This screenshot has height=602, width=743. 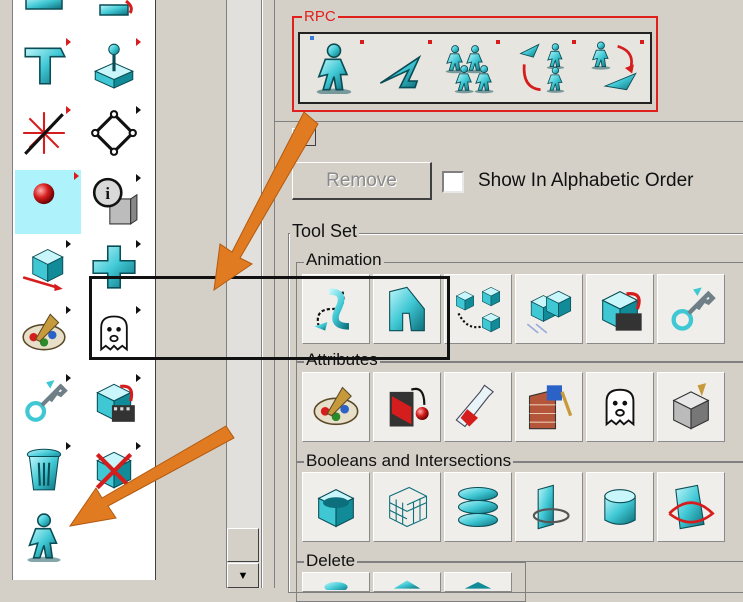 I want to click on link-cubes-icon, so click(x=478, y=309).